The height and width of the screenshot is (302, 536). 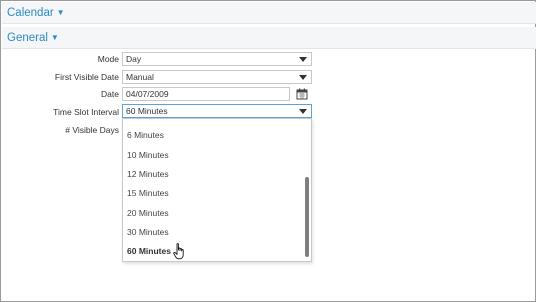 What do you see at coordinates (148, 213) in the screenshot?
I see `dropdown-option: 20 Minutes` at bounding box center [148, 213].